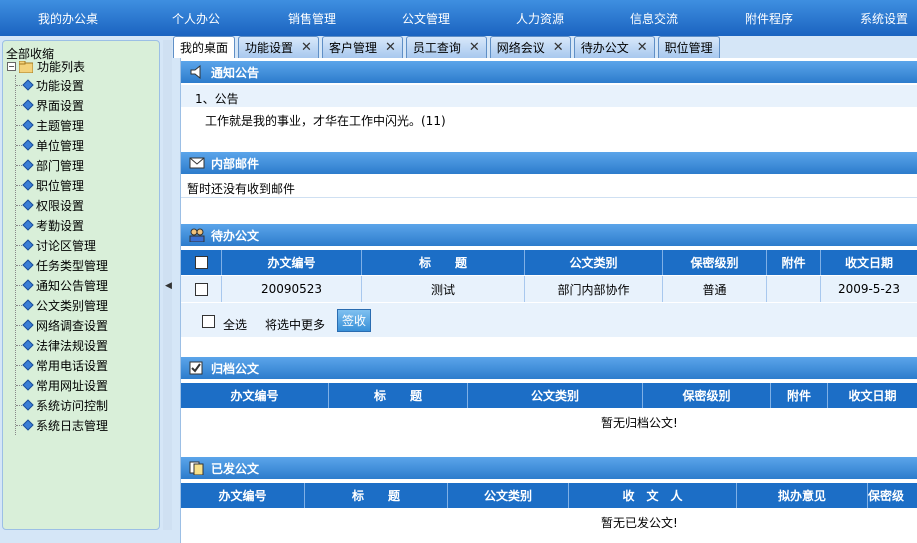 The width and height of the screenshot is (917, 543). Describe the element at coordinates (87, 165) in the screenshot. I see `sidebar-item-department: 部门管理` at that location.